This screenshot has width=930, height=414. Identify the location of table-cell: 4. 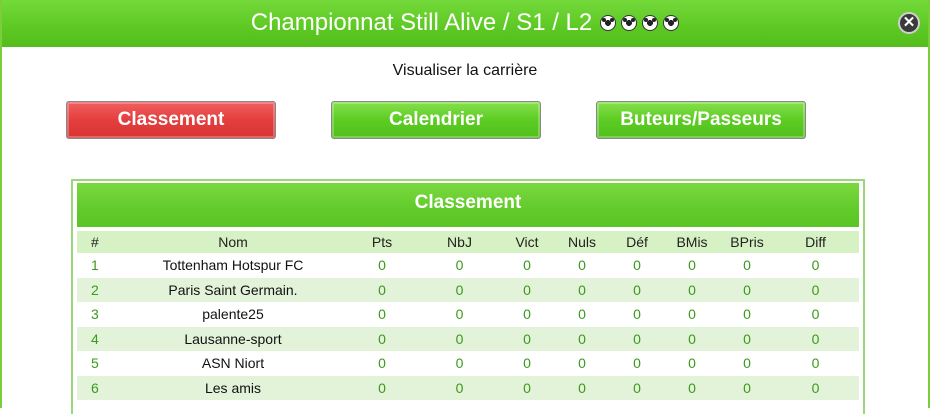
(98, 338).